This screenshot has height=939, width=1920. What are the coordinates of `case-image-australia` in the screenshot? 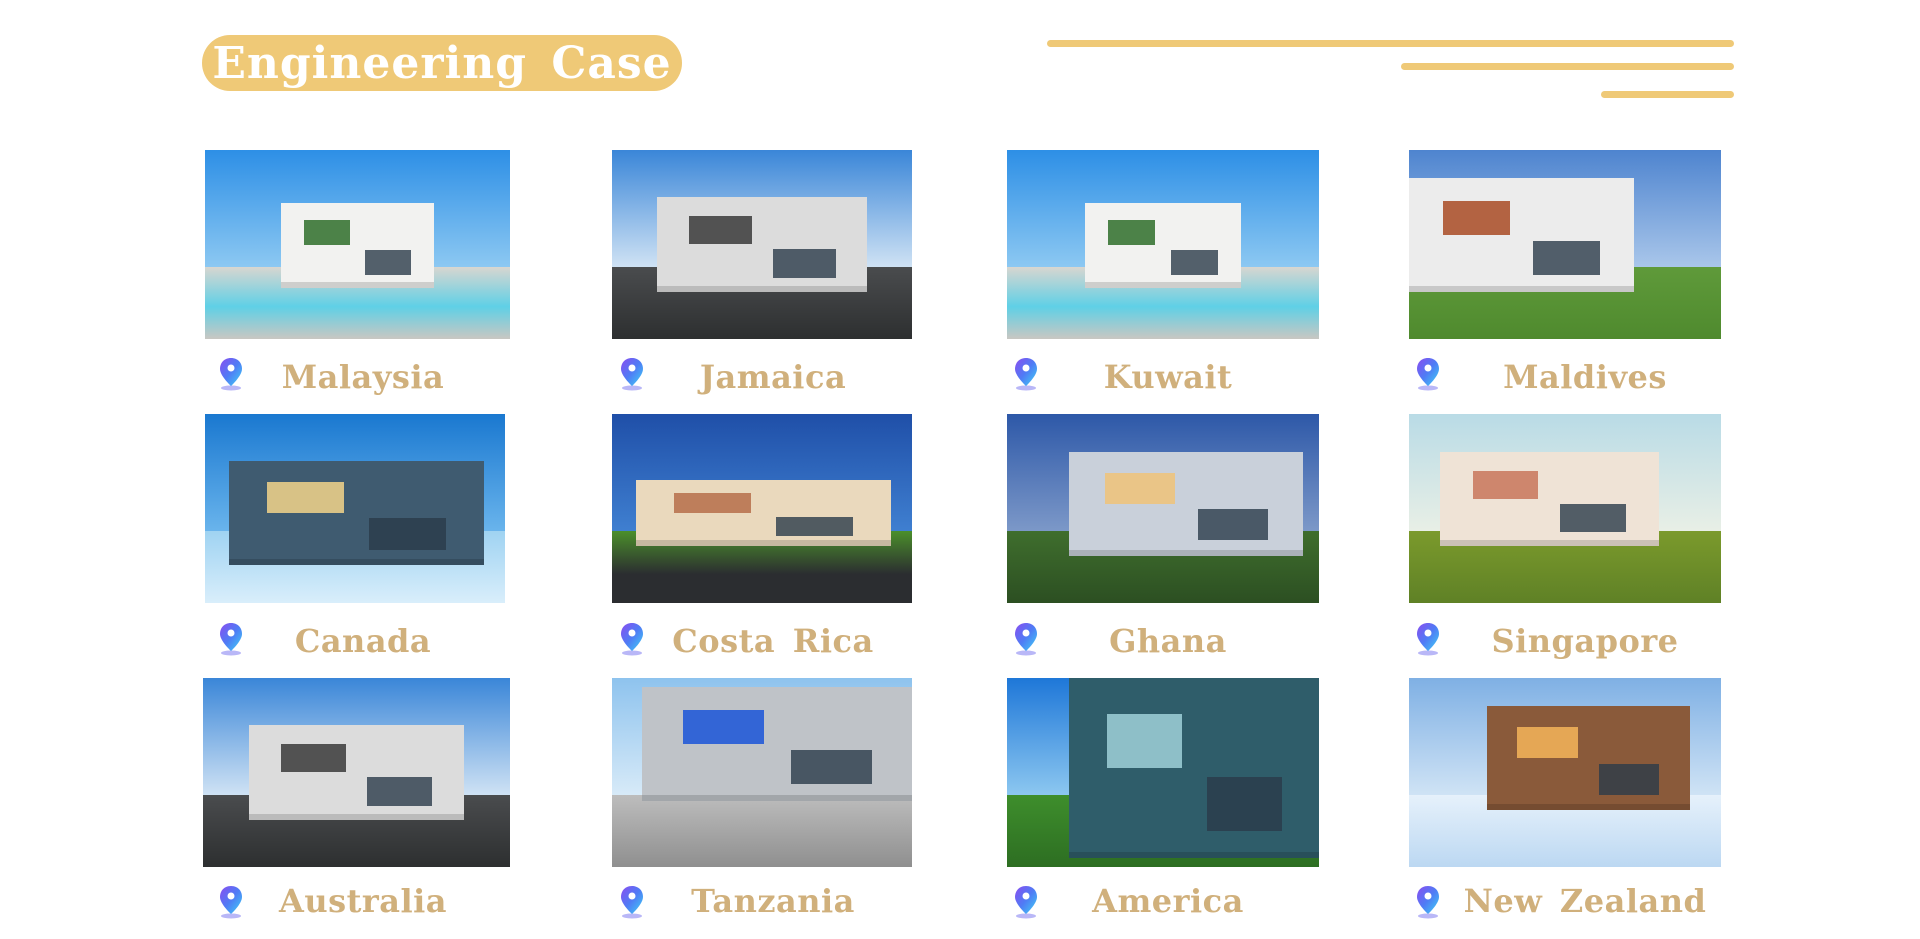 It's located at (356, 772).